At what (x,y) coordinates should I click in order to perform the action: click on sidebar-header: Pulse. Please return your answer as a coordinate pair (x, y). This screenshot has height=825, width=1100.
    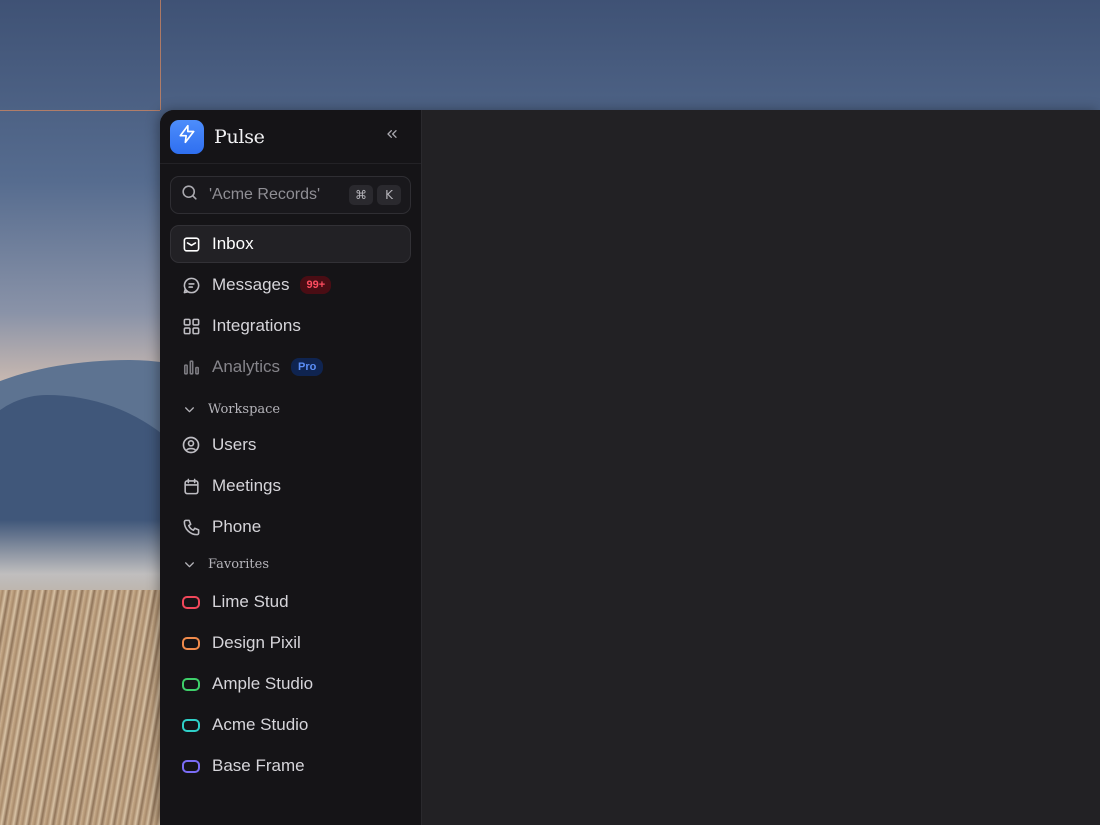
    Looking at the image, I should click on (290, 137).